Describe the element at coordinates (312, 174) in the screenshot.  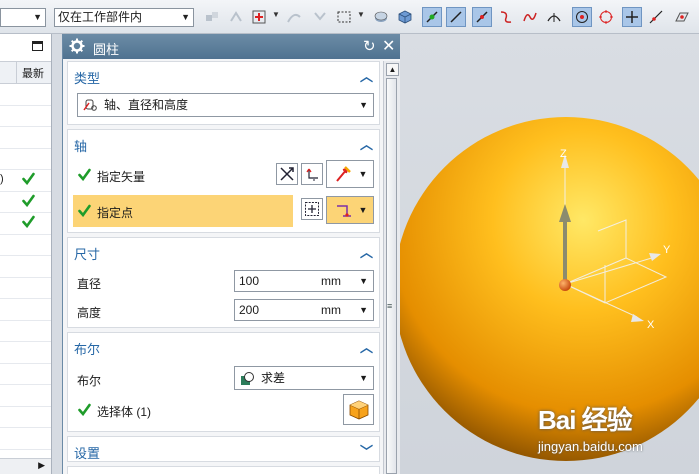
I see `vector-dialog-button` at that location.